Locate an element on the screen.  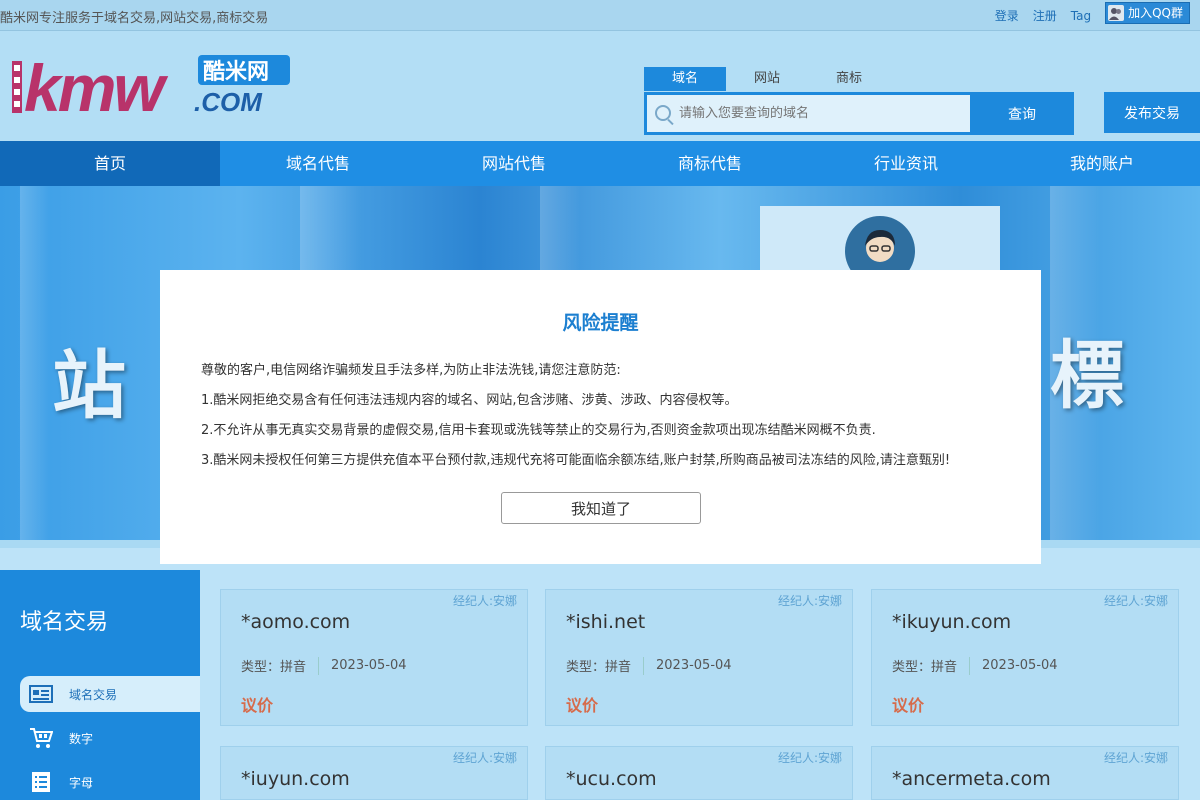
card-domain: *iuyun.com is located at coordinates (295, 779).